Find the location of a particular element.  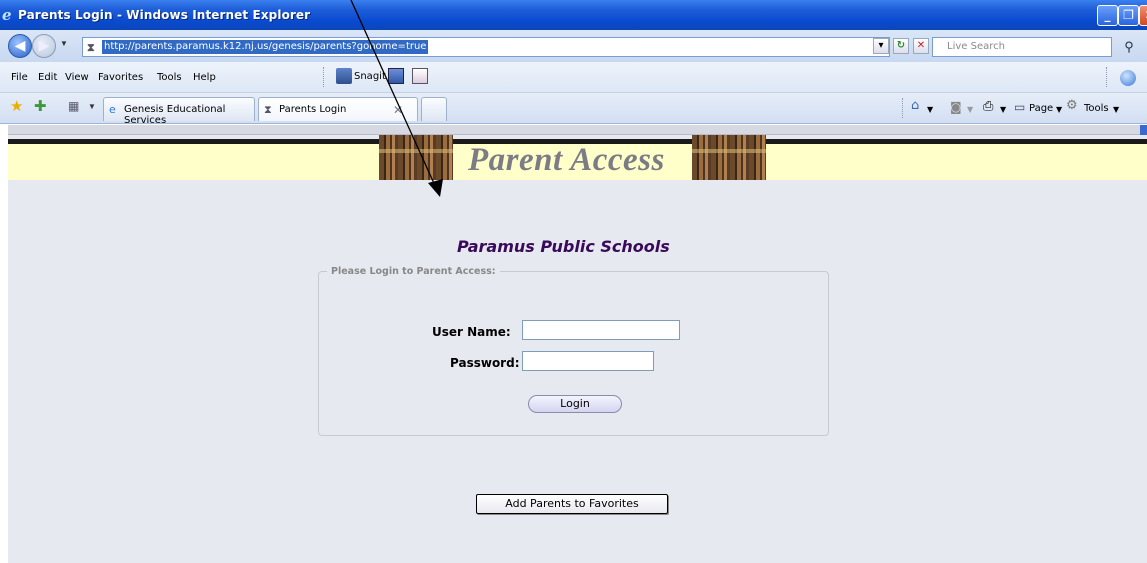

school-name: Paramus Public Schools is located at coordinates (563, 246).